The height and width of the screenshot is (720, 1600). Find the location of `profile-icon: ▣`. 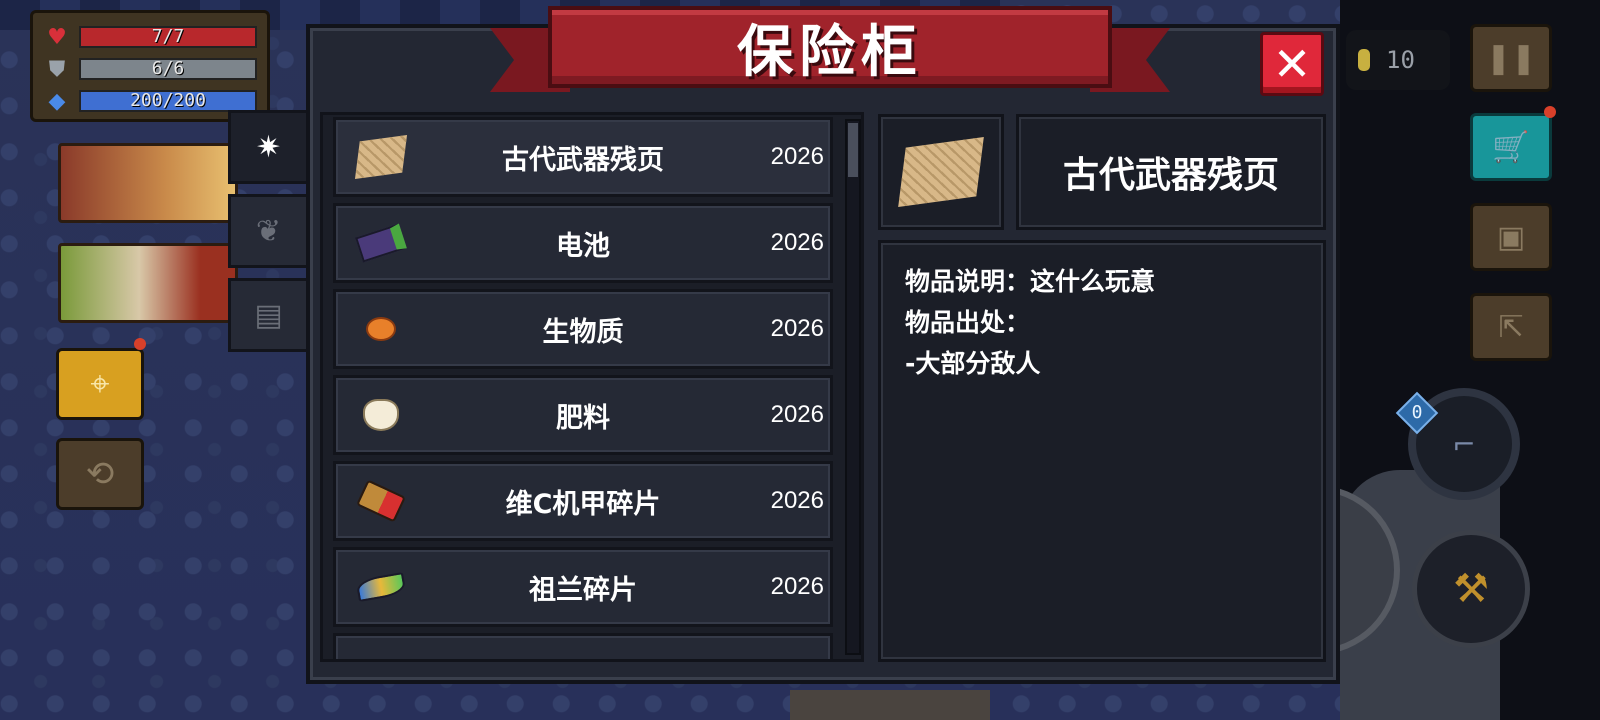

profile-icon: ▣ is located at coordinates (1511, 237).